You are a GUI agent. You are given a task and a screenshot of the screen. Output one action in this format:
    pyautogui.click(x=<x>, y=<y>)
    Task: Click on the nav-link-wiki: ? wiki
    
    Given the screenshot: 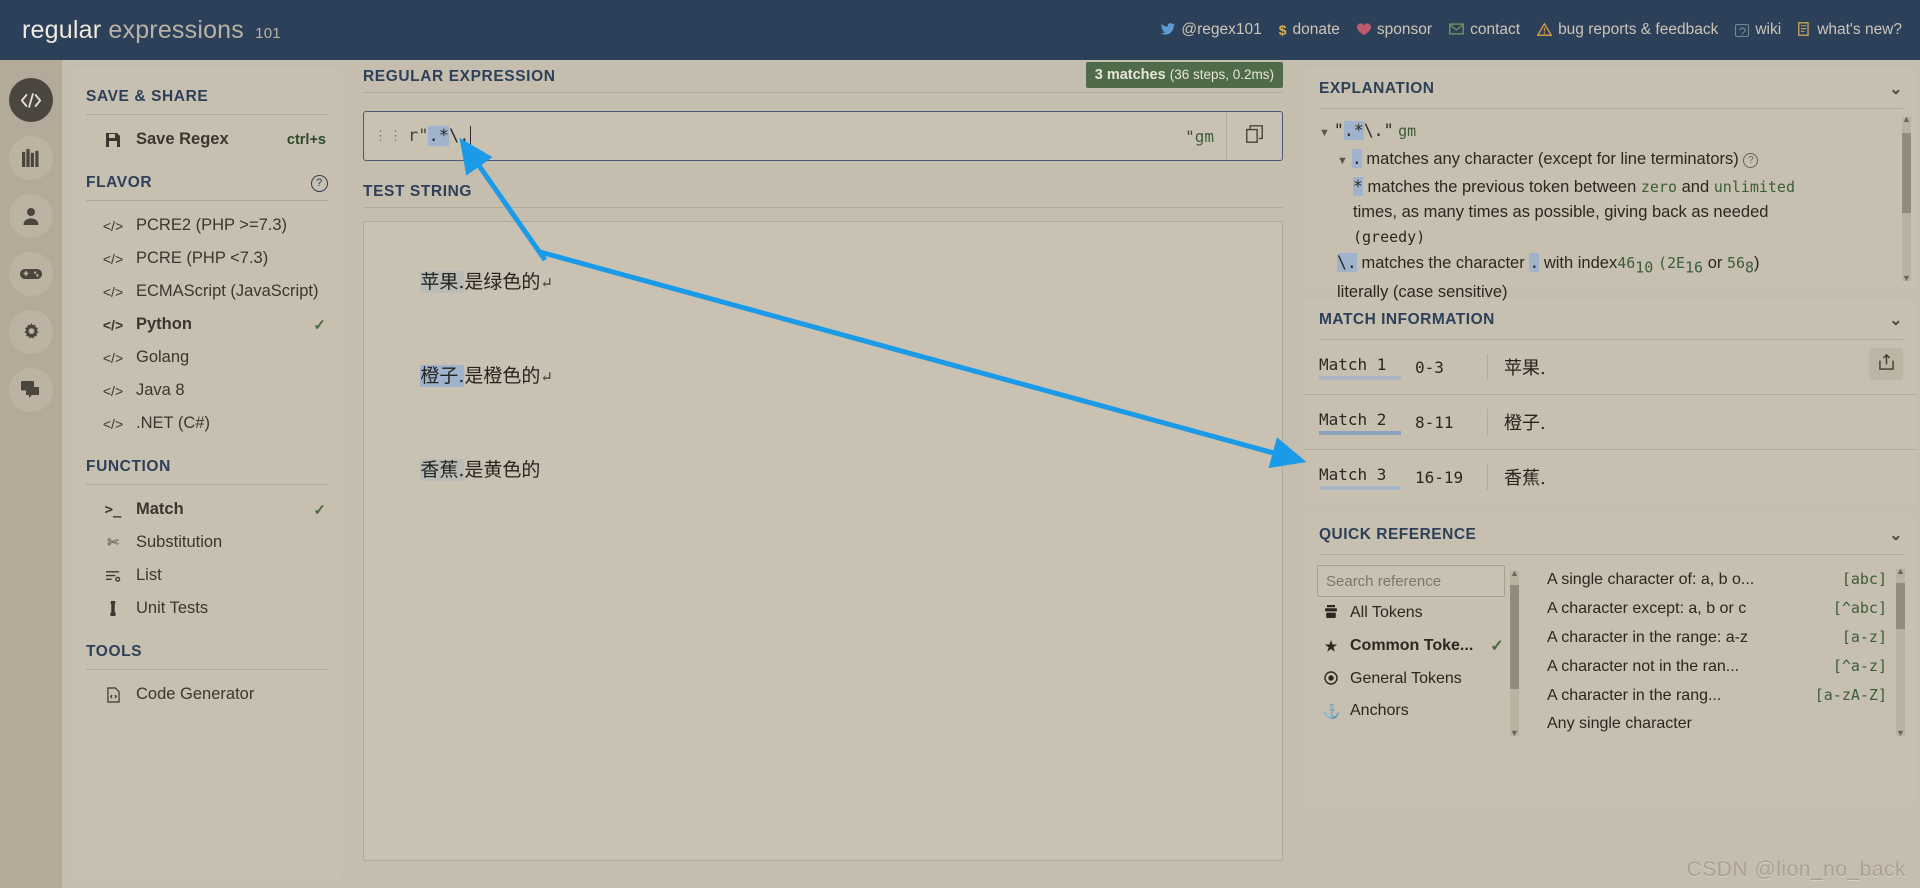 What is the action you would take?
    pyautogui.click(x=1758, y=30)
    